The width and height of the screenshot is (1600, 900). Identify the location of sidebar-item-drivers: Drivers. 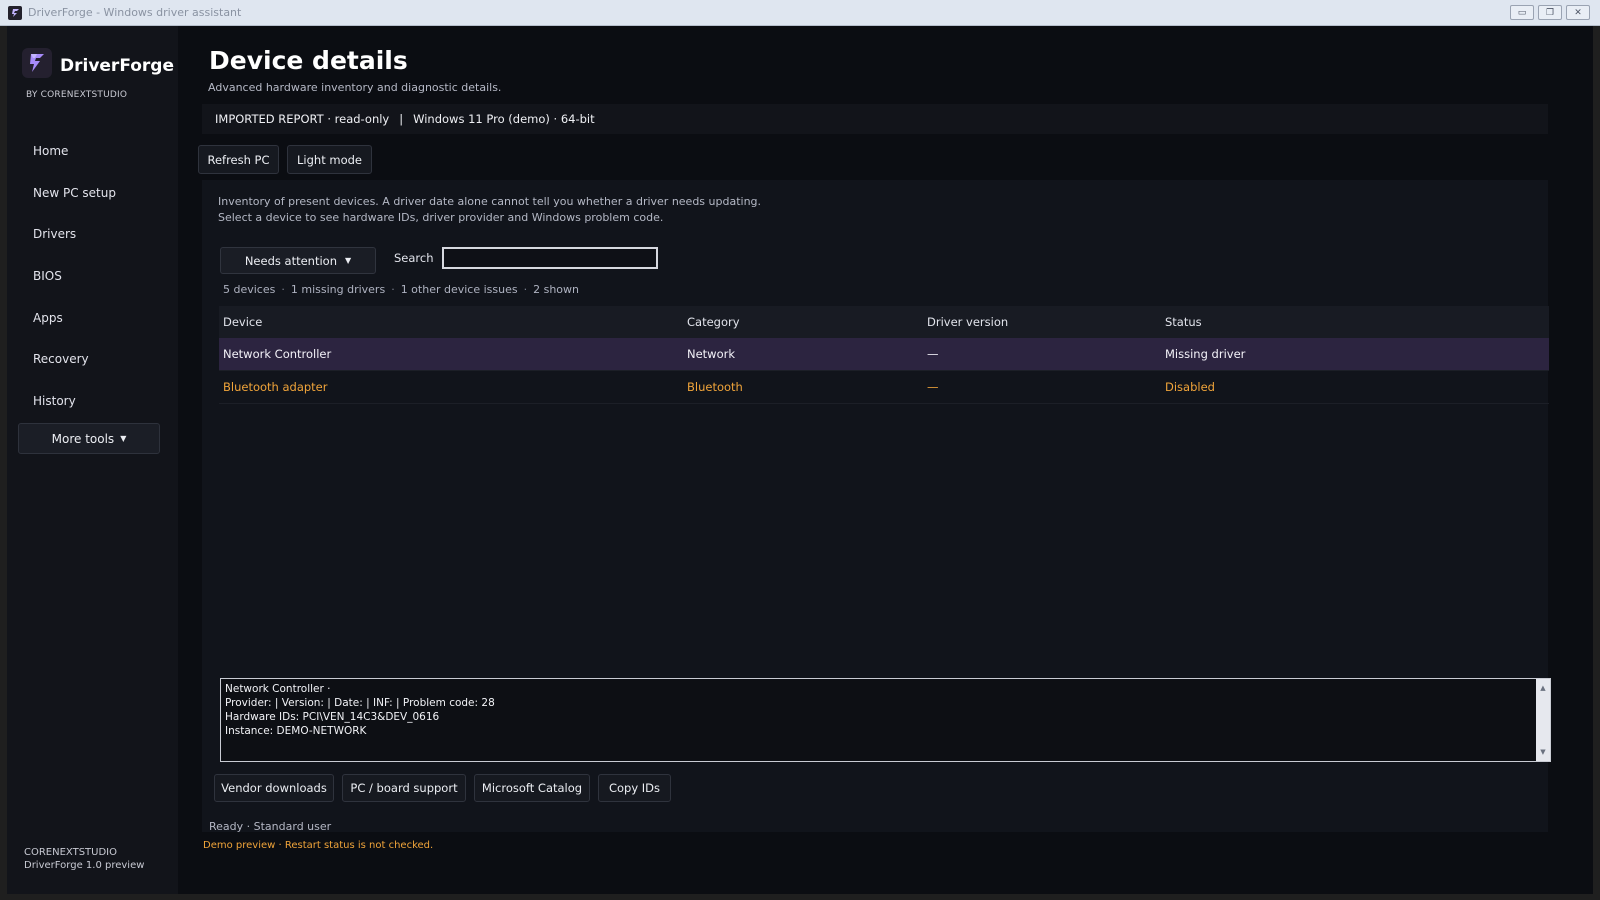
(92, 234).